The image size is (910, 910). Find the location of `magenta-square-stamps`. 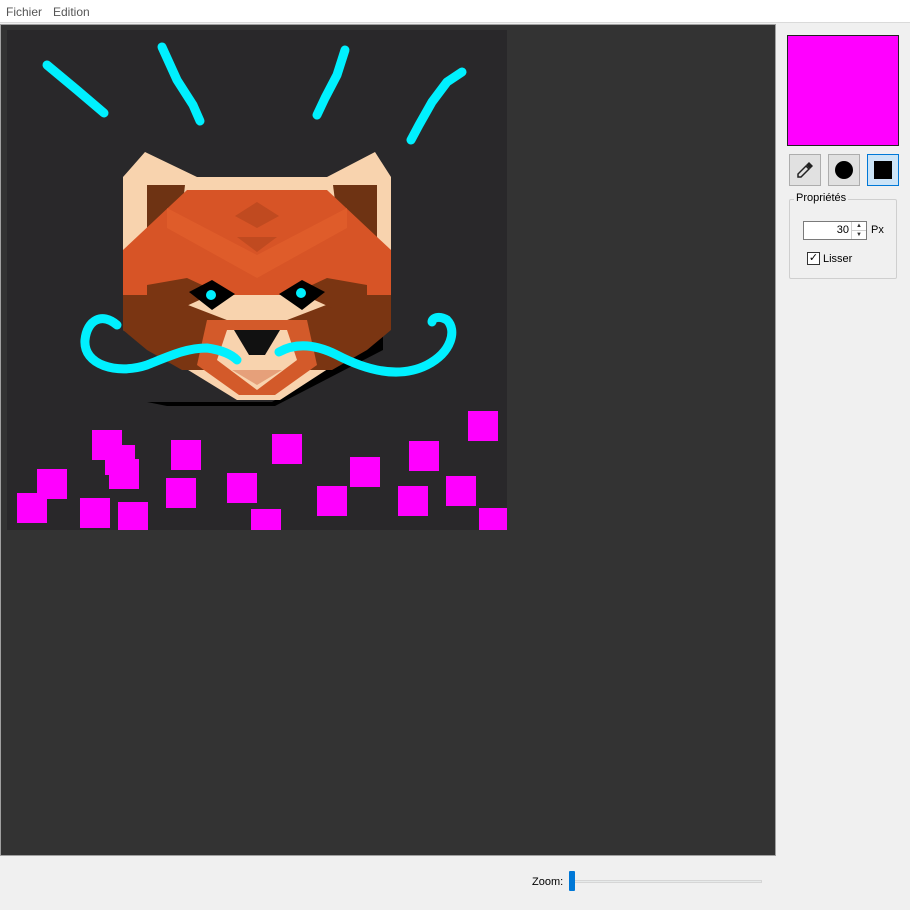

magenta-square-stamps is located at coordinates (262, 471).